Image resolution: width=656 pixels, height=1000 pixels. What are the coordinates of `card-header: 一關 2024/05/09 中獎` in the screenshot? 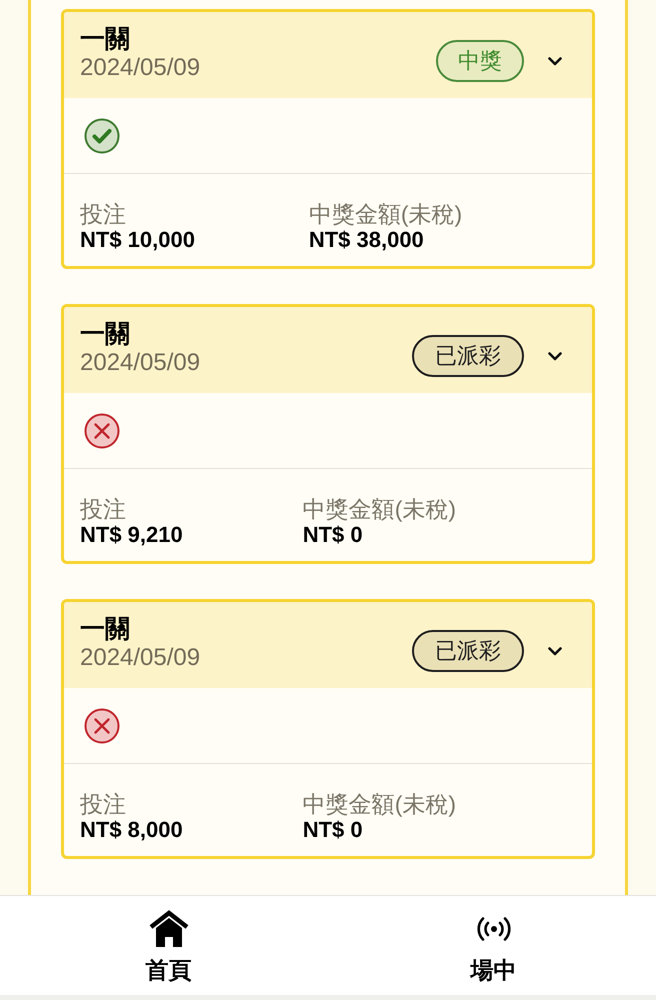 It's located at (328, 55).